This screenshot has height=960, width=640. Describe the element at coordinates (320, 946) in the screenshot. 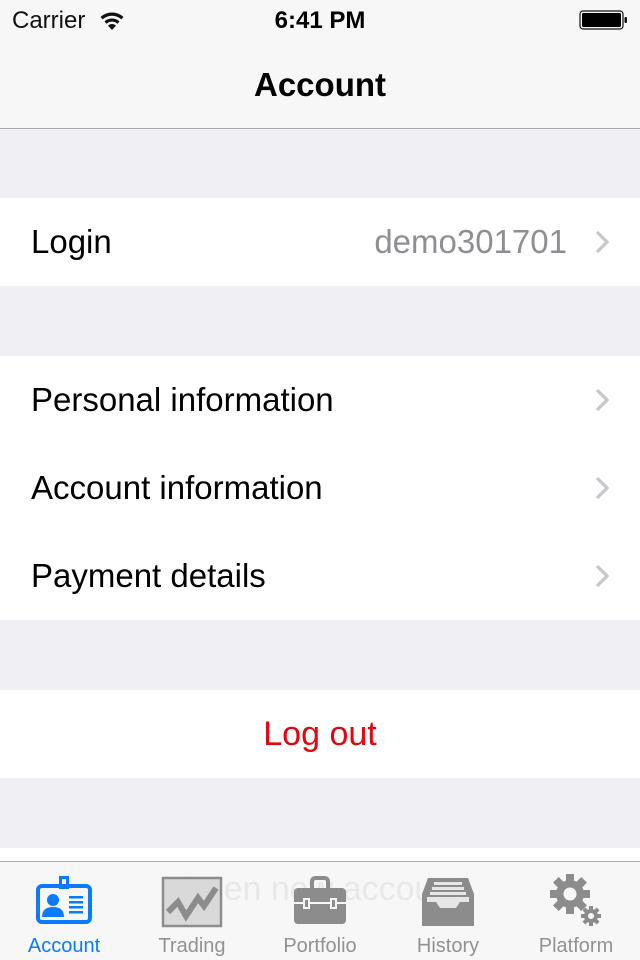

I see `tab-label: Portfolio` at that location.